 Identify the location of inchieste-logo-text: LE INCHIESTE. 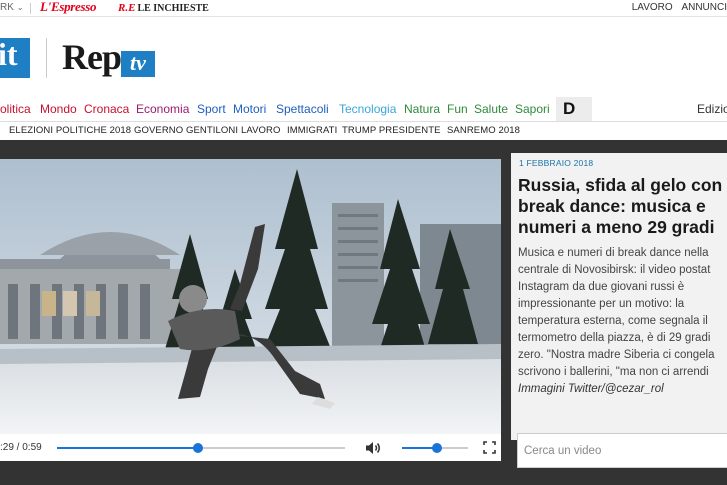
(173, 8).